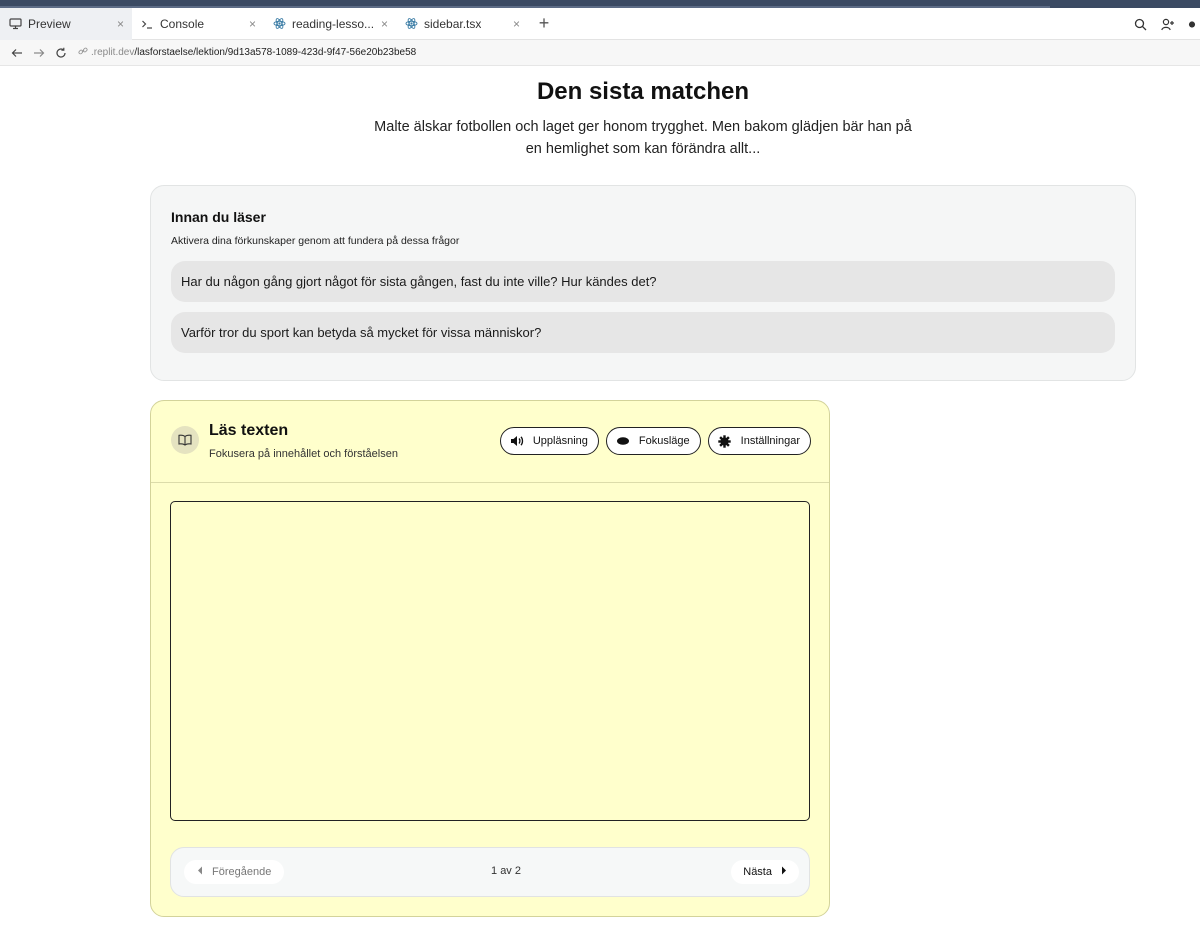 This screenshot has height=929, width=1200. Describe the element at coordinates (249, 430) in the screenshot. I see `reading-title: Läs texten` at that location.